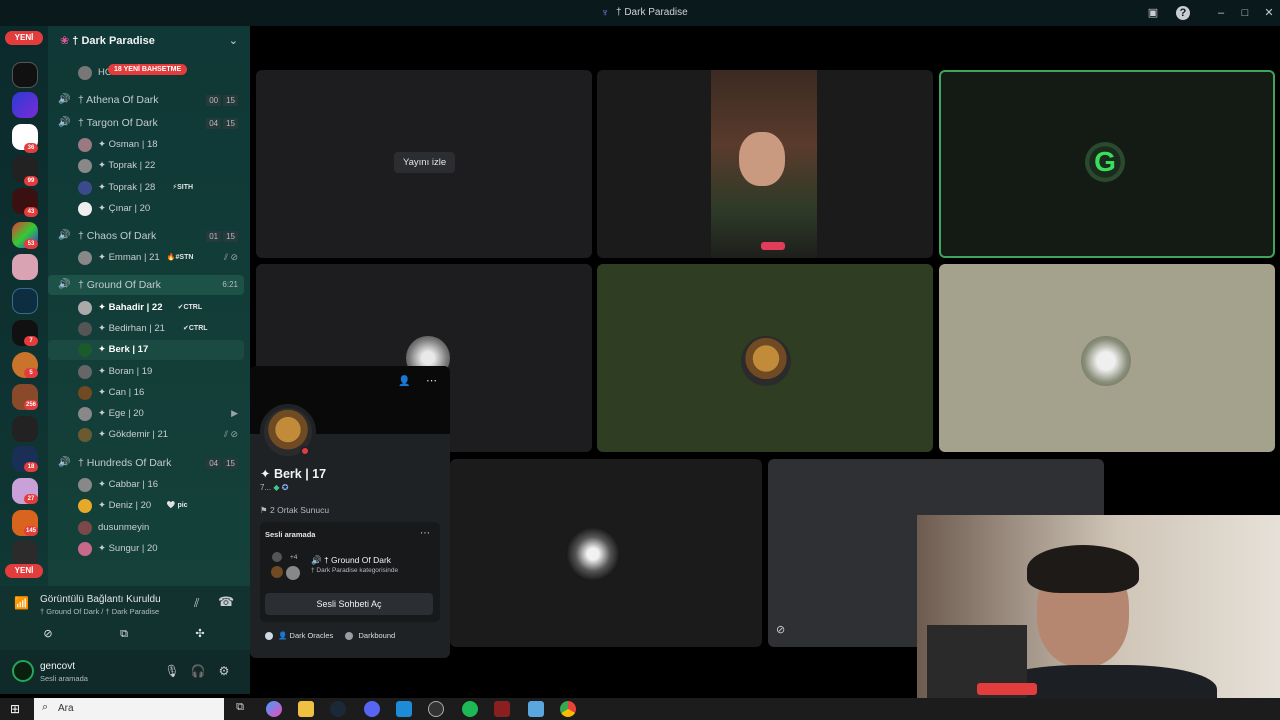  What do you see at coordinates (123, 349) in the screenshot?
I see `voice-user-name: ✦ Berk | 17` at bounding box center [123, 349].